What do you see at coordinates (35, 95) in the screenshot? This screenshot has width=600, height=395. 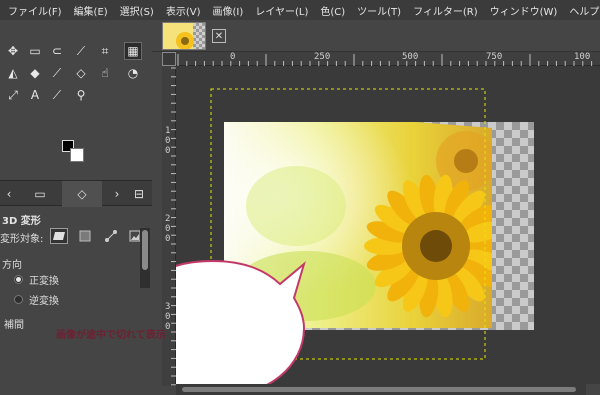 I see `text-tool-icon: A` at bounding box center [35, 95].